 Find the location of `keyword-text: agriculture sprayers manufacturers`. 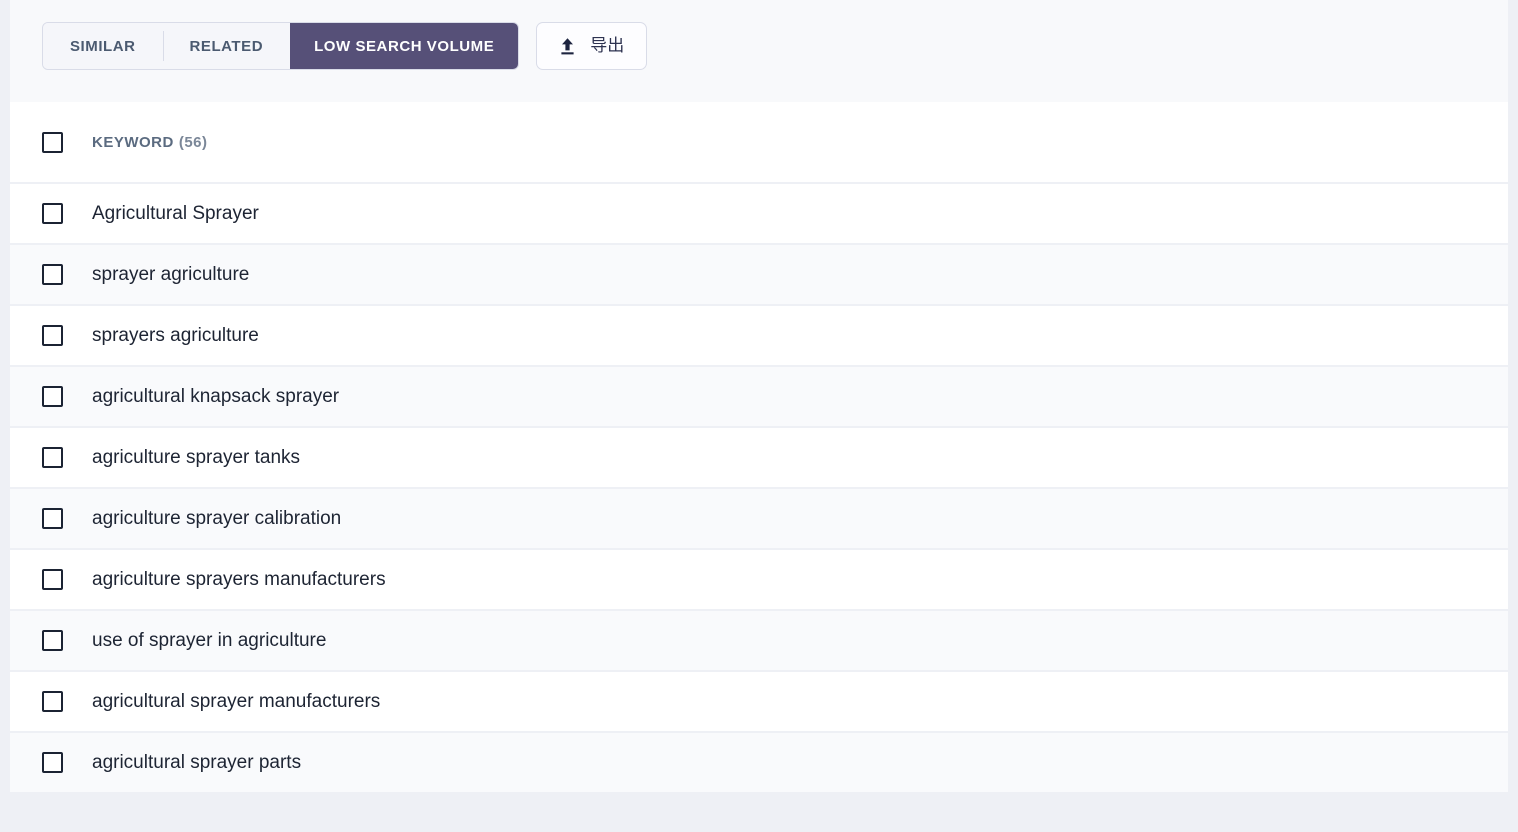

keyword-text: agriculture sprayers manufacturers is located at coordinates (239, 579).